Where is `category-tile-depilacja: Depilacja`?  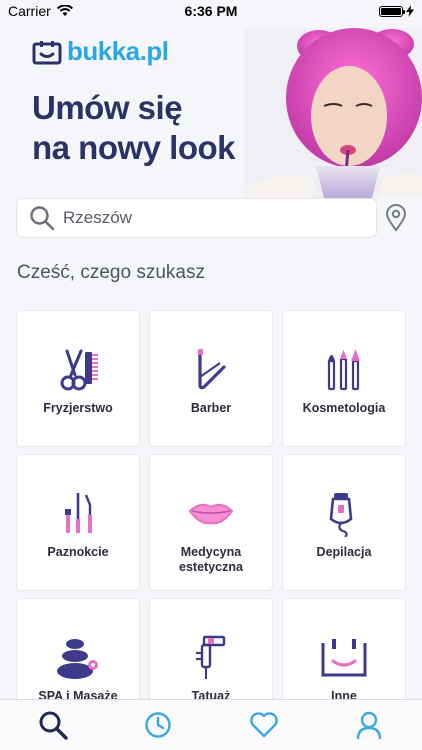
category-tile-depilacja: Depilacja is located at coordinates (344, 522).